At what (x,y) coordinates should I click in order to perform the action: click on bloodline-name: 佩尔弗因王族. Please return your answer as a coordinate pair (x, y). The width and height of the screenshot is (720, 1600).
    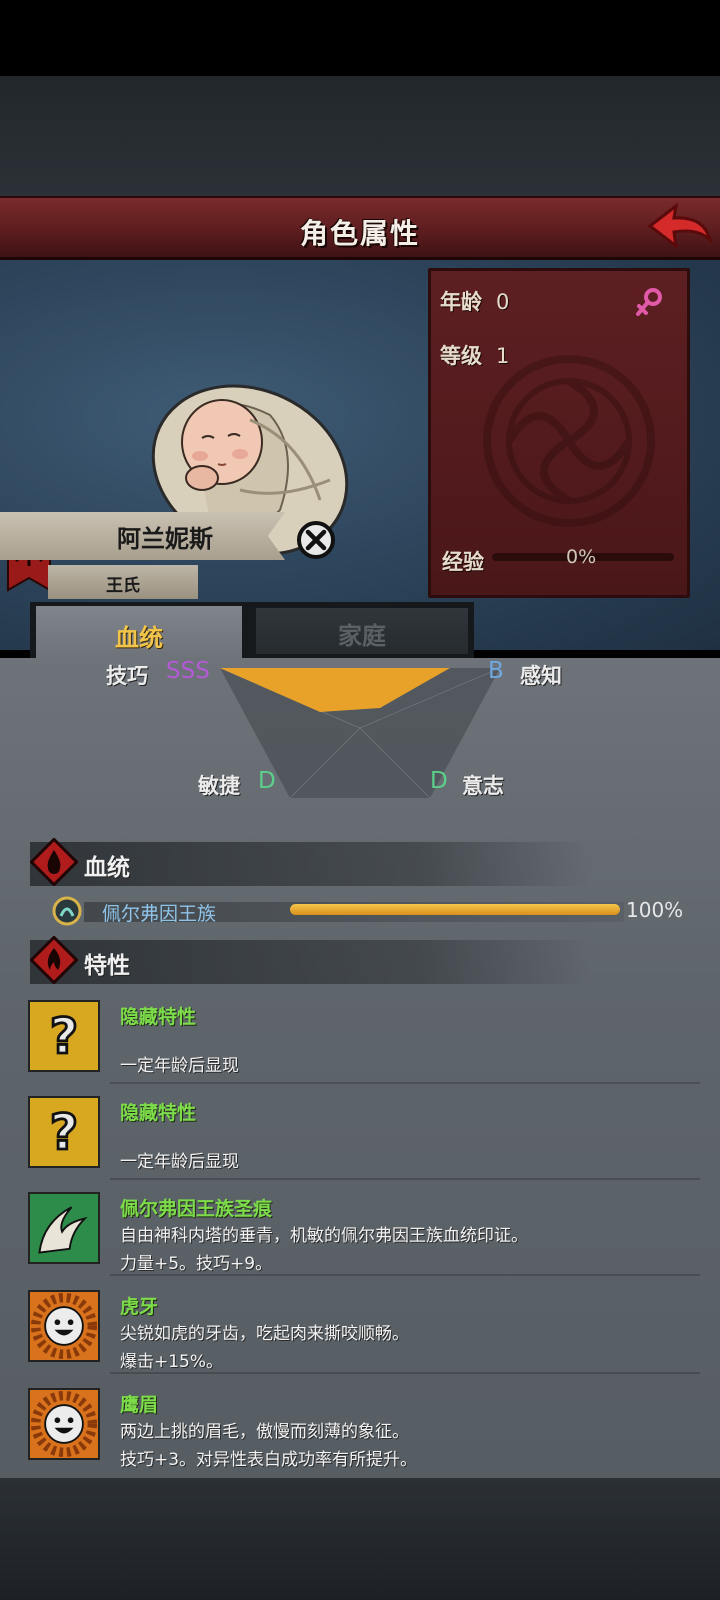
    Looking at the image, I should click on (159, 914).